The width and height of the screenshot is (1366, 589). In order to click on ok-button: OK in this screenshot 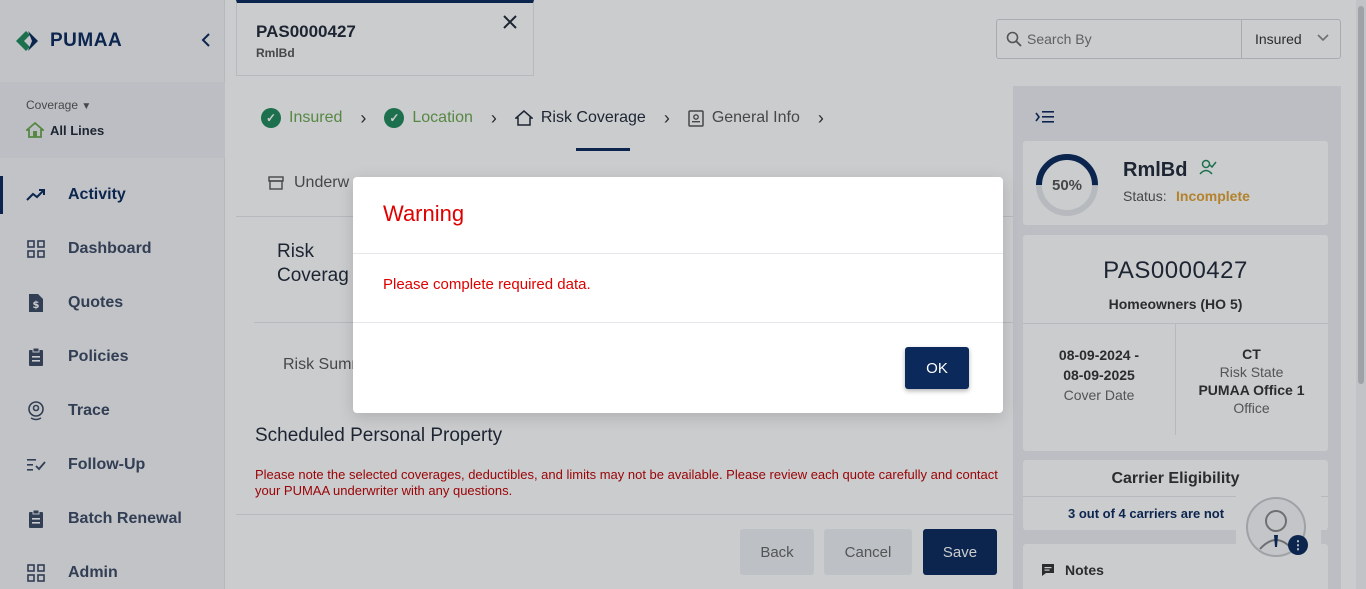, I will do `click(937, 368)`.